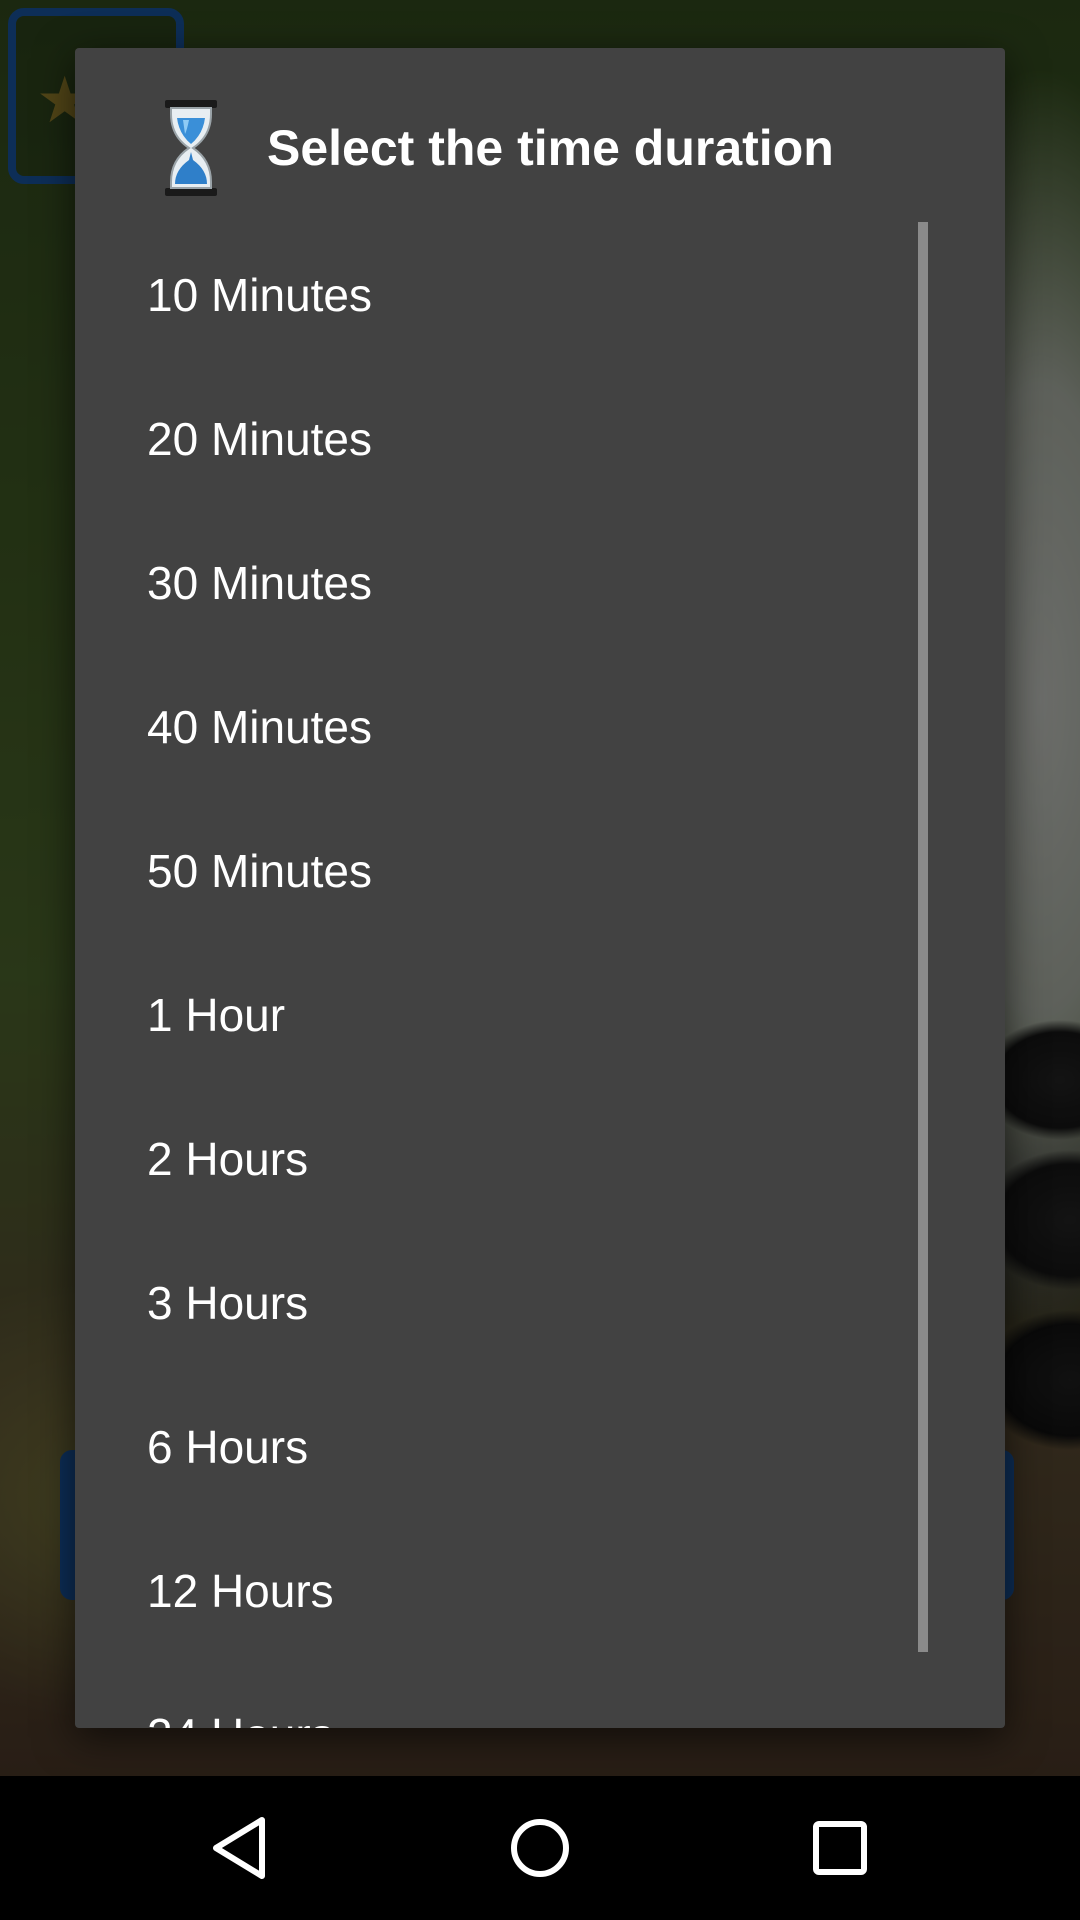 The height and width of the screenshot is (1920, 1080). Describe the element at coordinates (191, 148) in the screenshot. I see `hourglass-icon` at that location.